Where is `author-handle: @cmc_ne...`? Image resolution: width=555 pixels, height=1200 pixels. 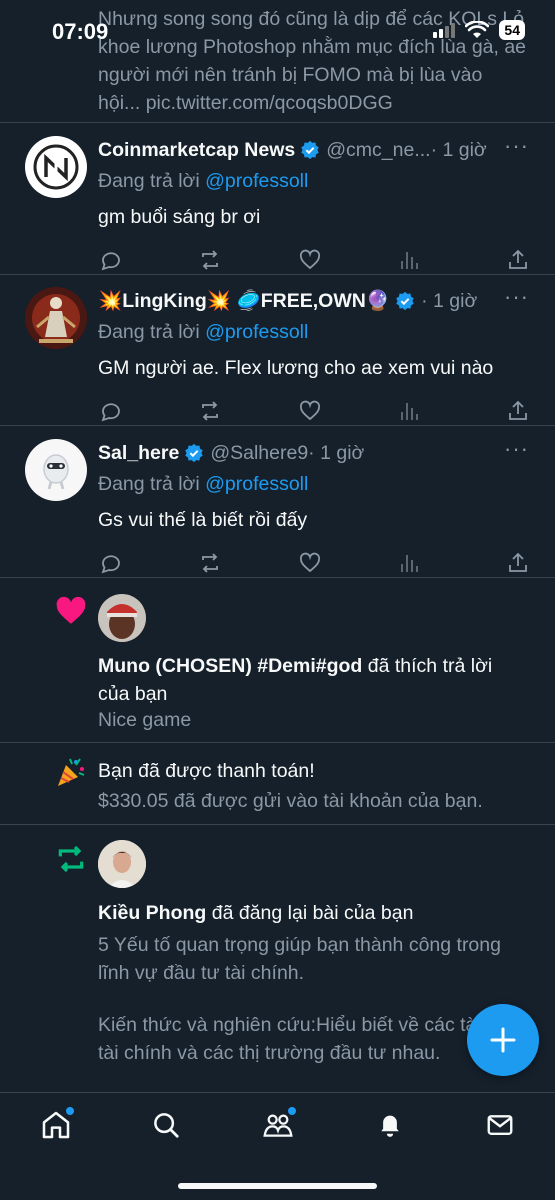
author-handle: @cmc_ne... is located at coordinates (378, 150).